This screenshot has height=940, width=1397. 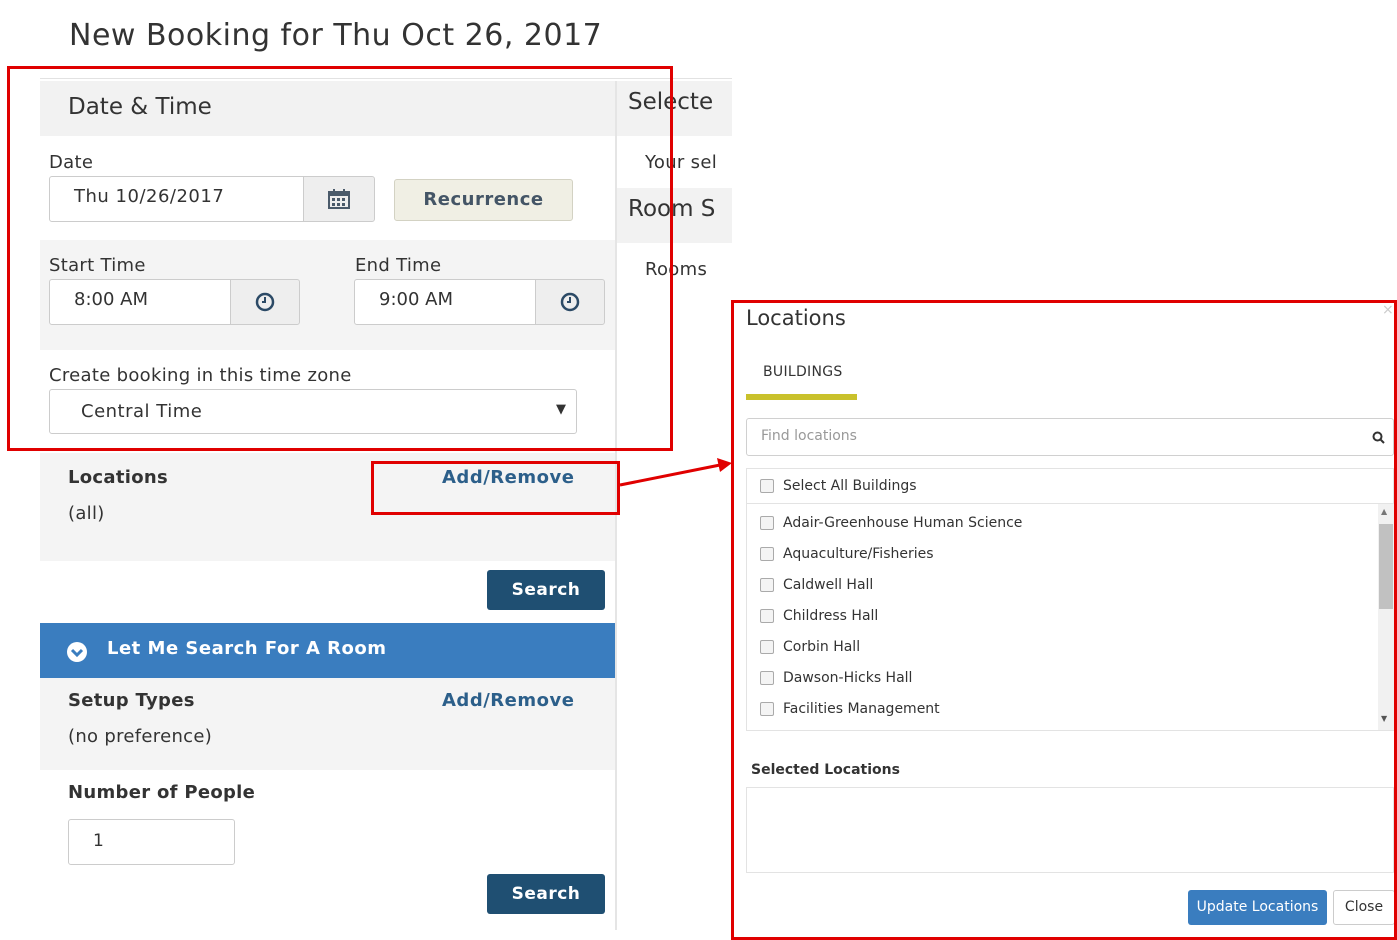 I want to click on search-button: Search, so click(x=546, y=590).